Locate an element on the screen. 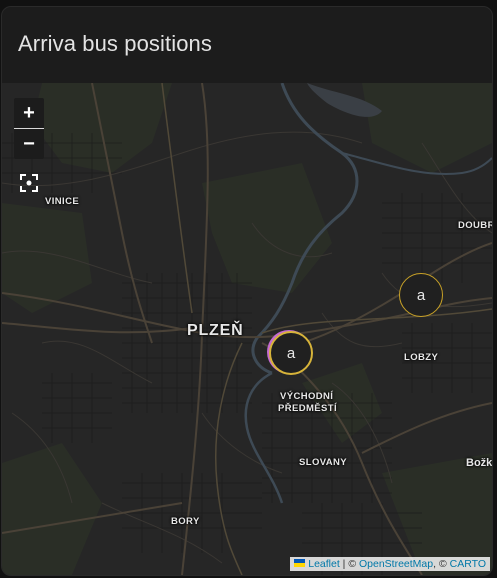 The height and width of the screenshot is (578, 497). place-label-vychodni: VÝCHODNÍ is located at coordinates (307, 396).